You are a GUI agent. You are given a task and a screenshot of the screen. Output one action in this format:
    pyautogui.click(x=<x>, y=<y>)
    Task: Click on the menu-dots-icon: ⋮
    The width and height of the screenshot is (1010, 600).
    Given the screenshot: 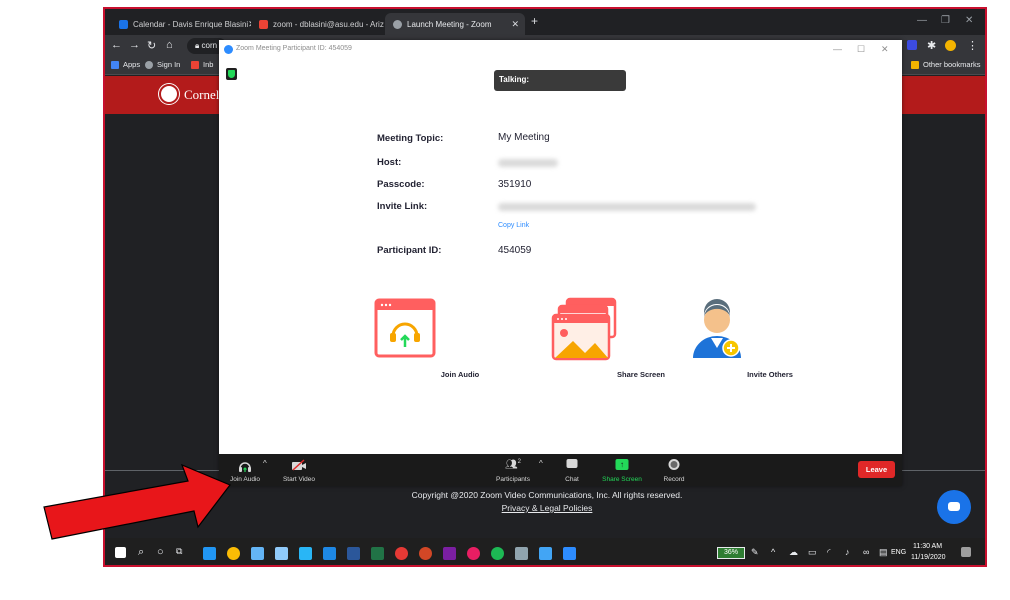 What is the action you would take?
    pyautogui.click(x=972, y=45)
    